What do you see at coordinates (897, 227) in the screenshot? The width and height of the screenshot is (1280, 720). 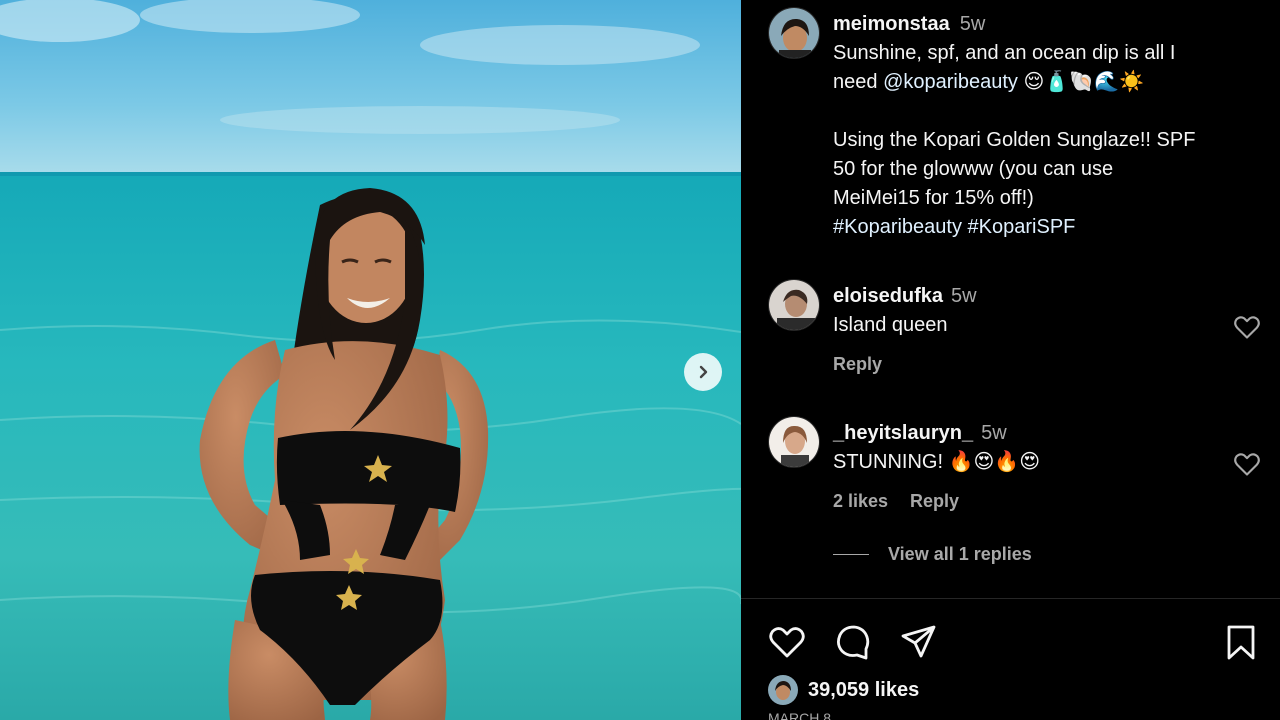 I see `caption-hashtag: #Koparibeauty` at bounding box center [897, 227].